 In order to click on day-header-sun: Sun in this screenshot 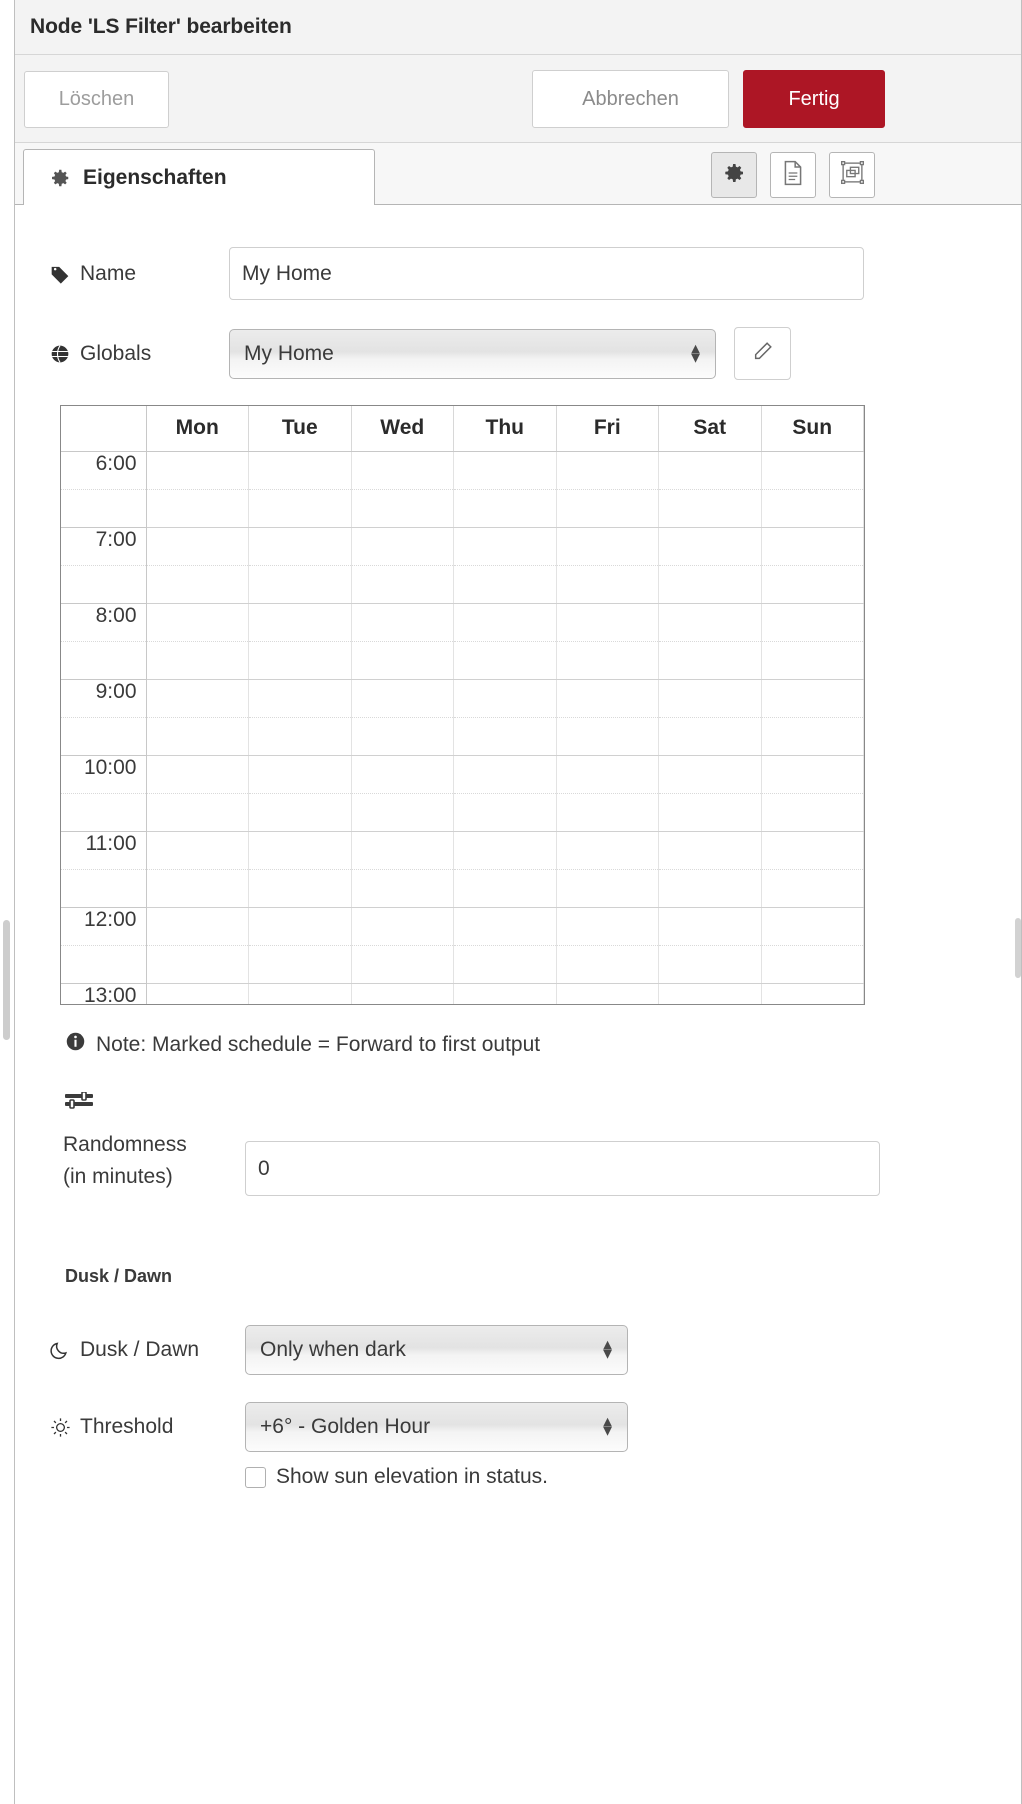, I will do `click(812, 429)`.